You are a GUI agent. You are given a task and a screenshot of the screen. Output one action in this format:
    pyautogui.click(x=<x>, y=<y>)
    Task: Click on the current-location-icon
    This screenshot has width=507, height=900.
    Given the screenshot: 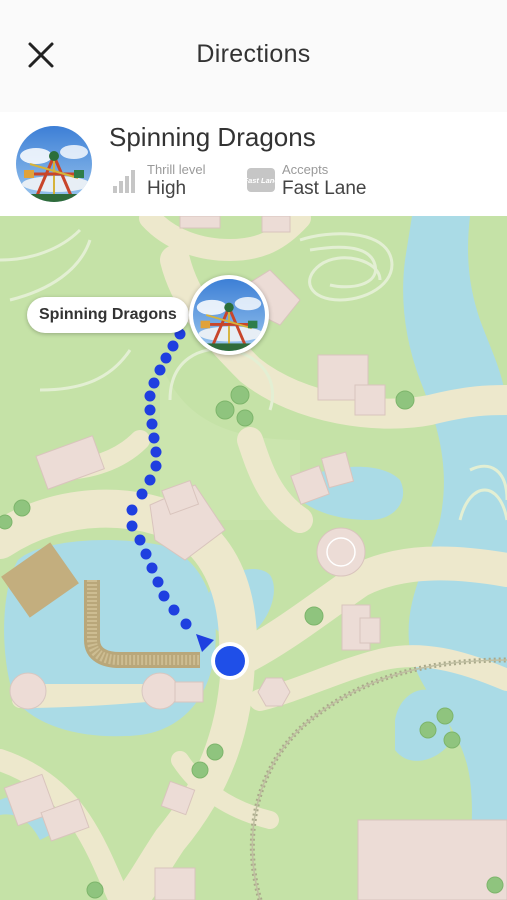 What is the action you would take?
    pyautogui.click(x=230, y=661)
    